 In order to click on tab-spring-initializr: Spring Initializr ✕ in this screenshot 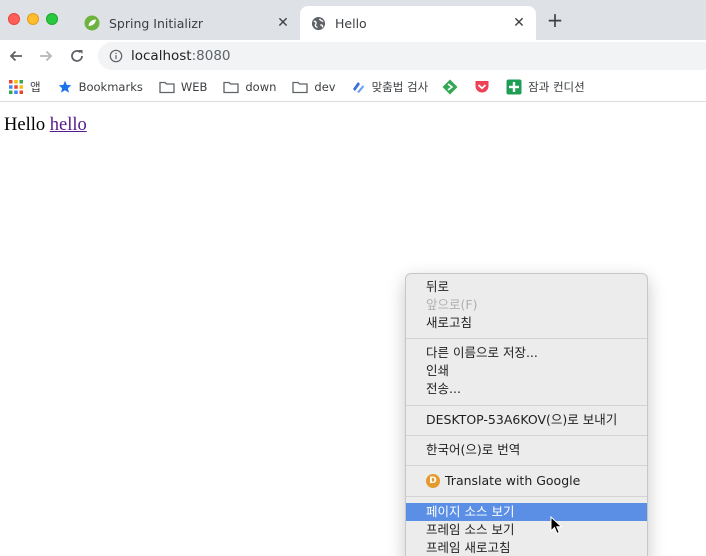, I will do `click(187, 23)`.